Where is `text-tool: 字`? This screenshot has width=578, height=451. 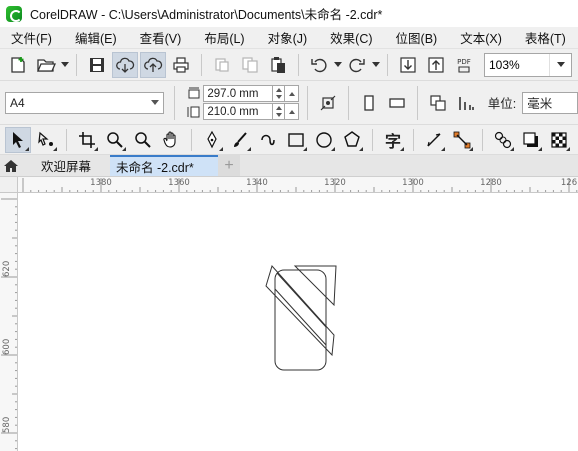
text-tool: 字 is located at coordinates (393, 140).